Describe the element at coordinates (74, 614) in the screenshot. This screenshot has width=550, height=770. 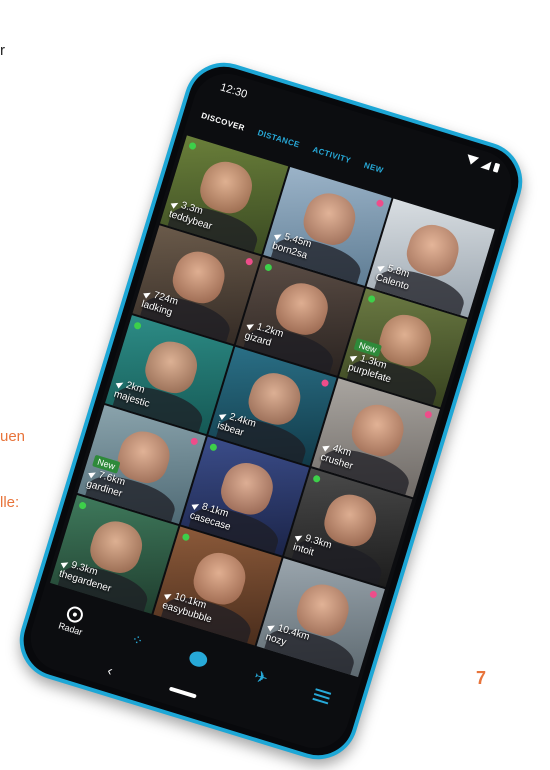
I see `radar-icon` at that location.